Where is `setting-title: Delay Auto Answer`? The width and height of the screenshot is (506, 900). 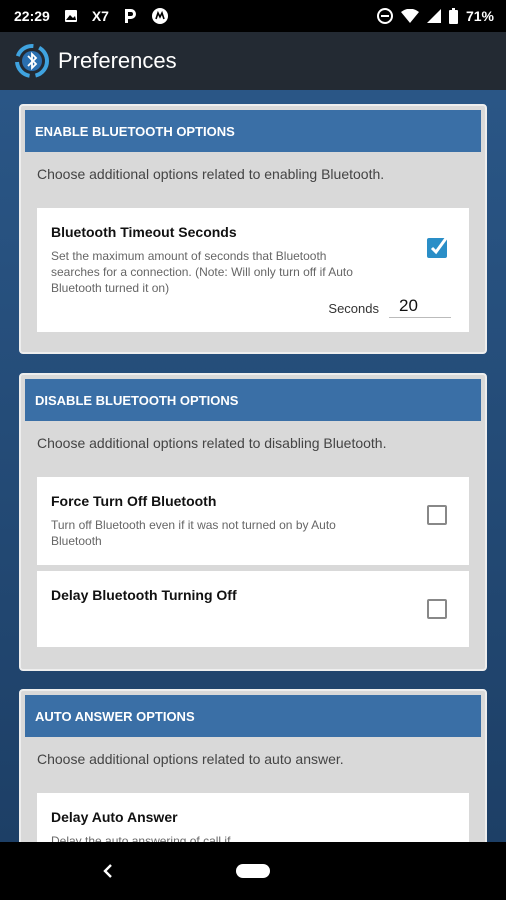 setting-title: Delay Auto Answer is located at coordinates (114, 817).